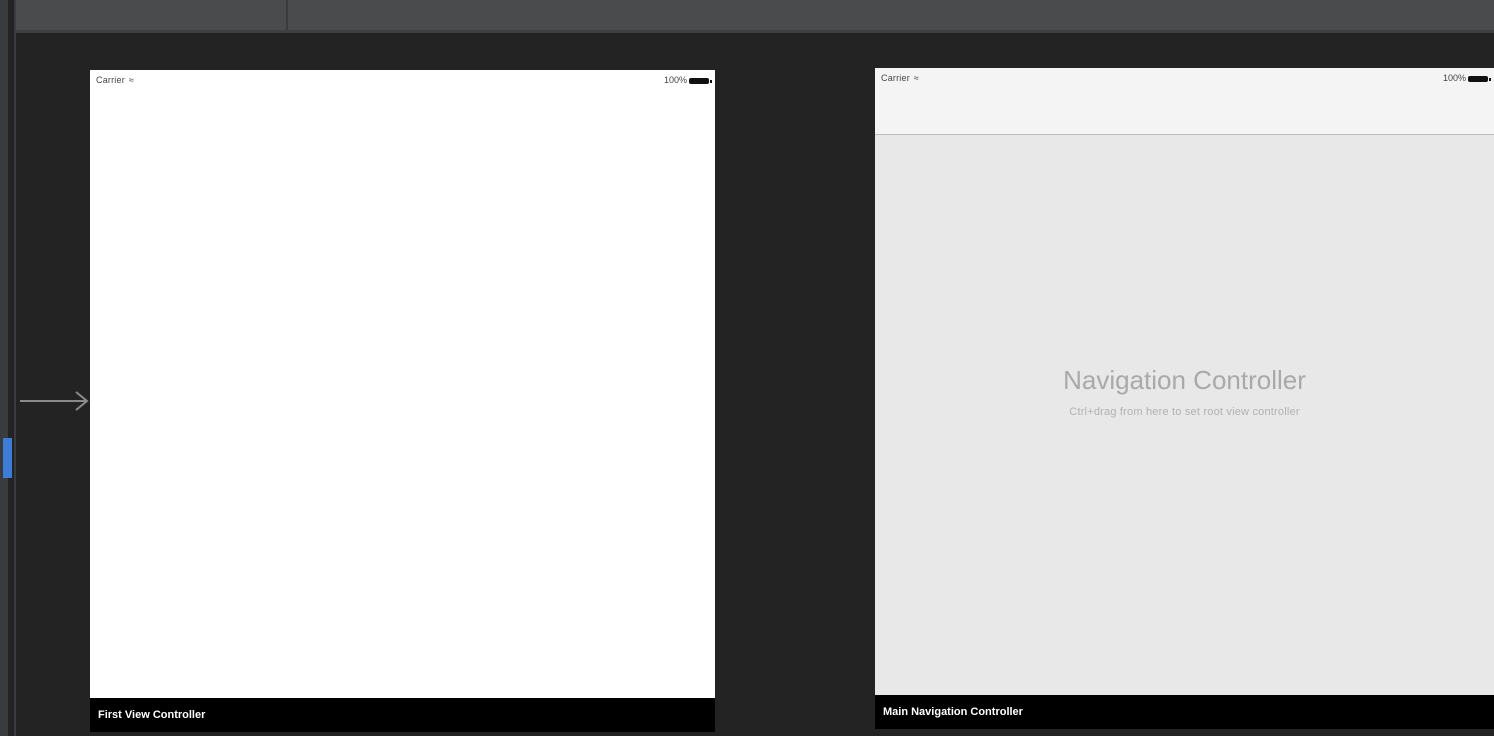 The image size is (1494, 736). I want to click on selection-marker, so click(7, 458).